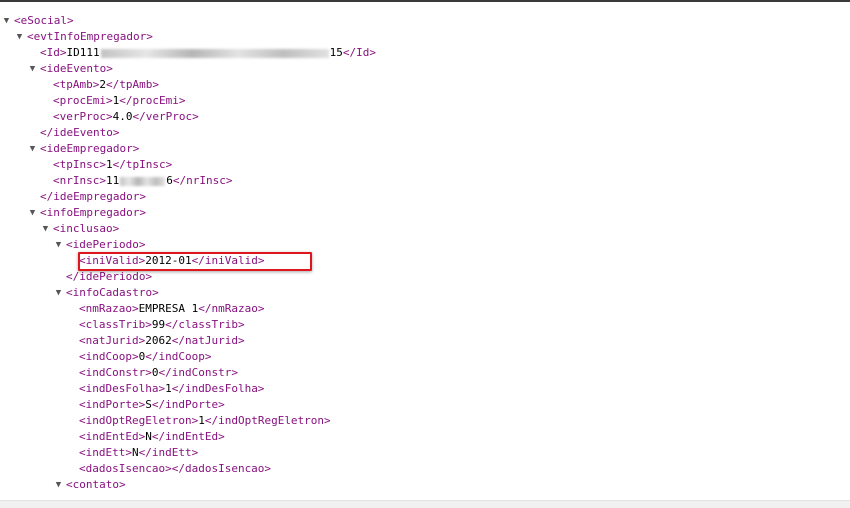 Image resolution: width=850 pixels, height=508 pixels. I want to click on xml-line-content: <indConstr>0</indConstr>, so click(158, 373).